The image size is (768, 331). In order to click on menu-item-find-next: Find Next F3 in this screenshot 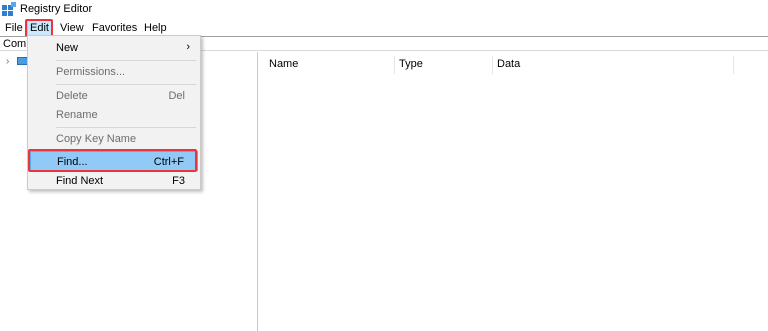, I will do `click(114, 181)`.